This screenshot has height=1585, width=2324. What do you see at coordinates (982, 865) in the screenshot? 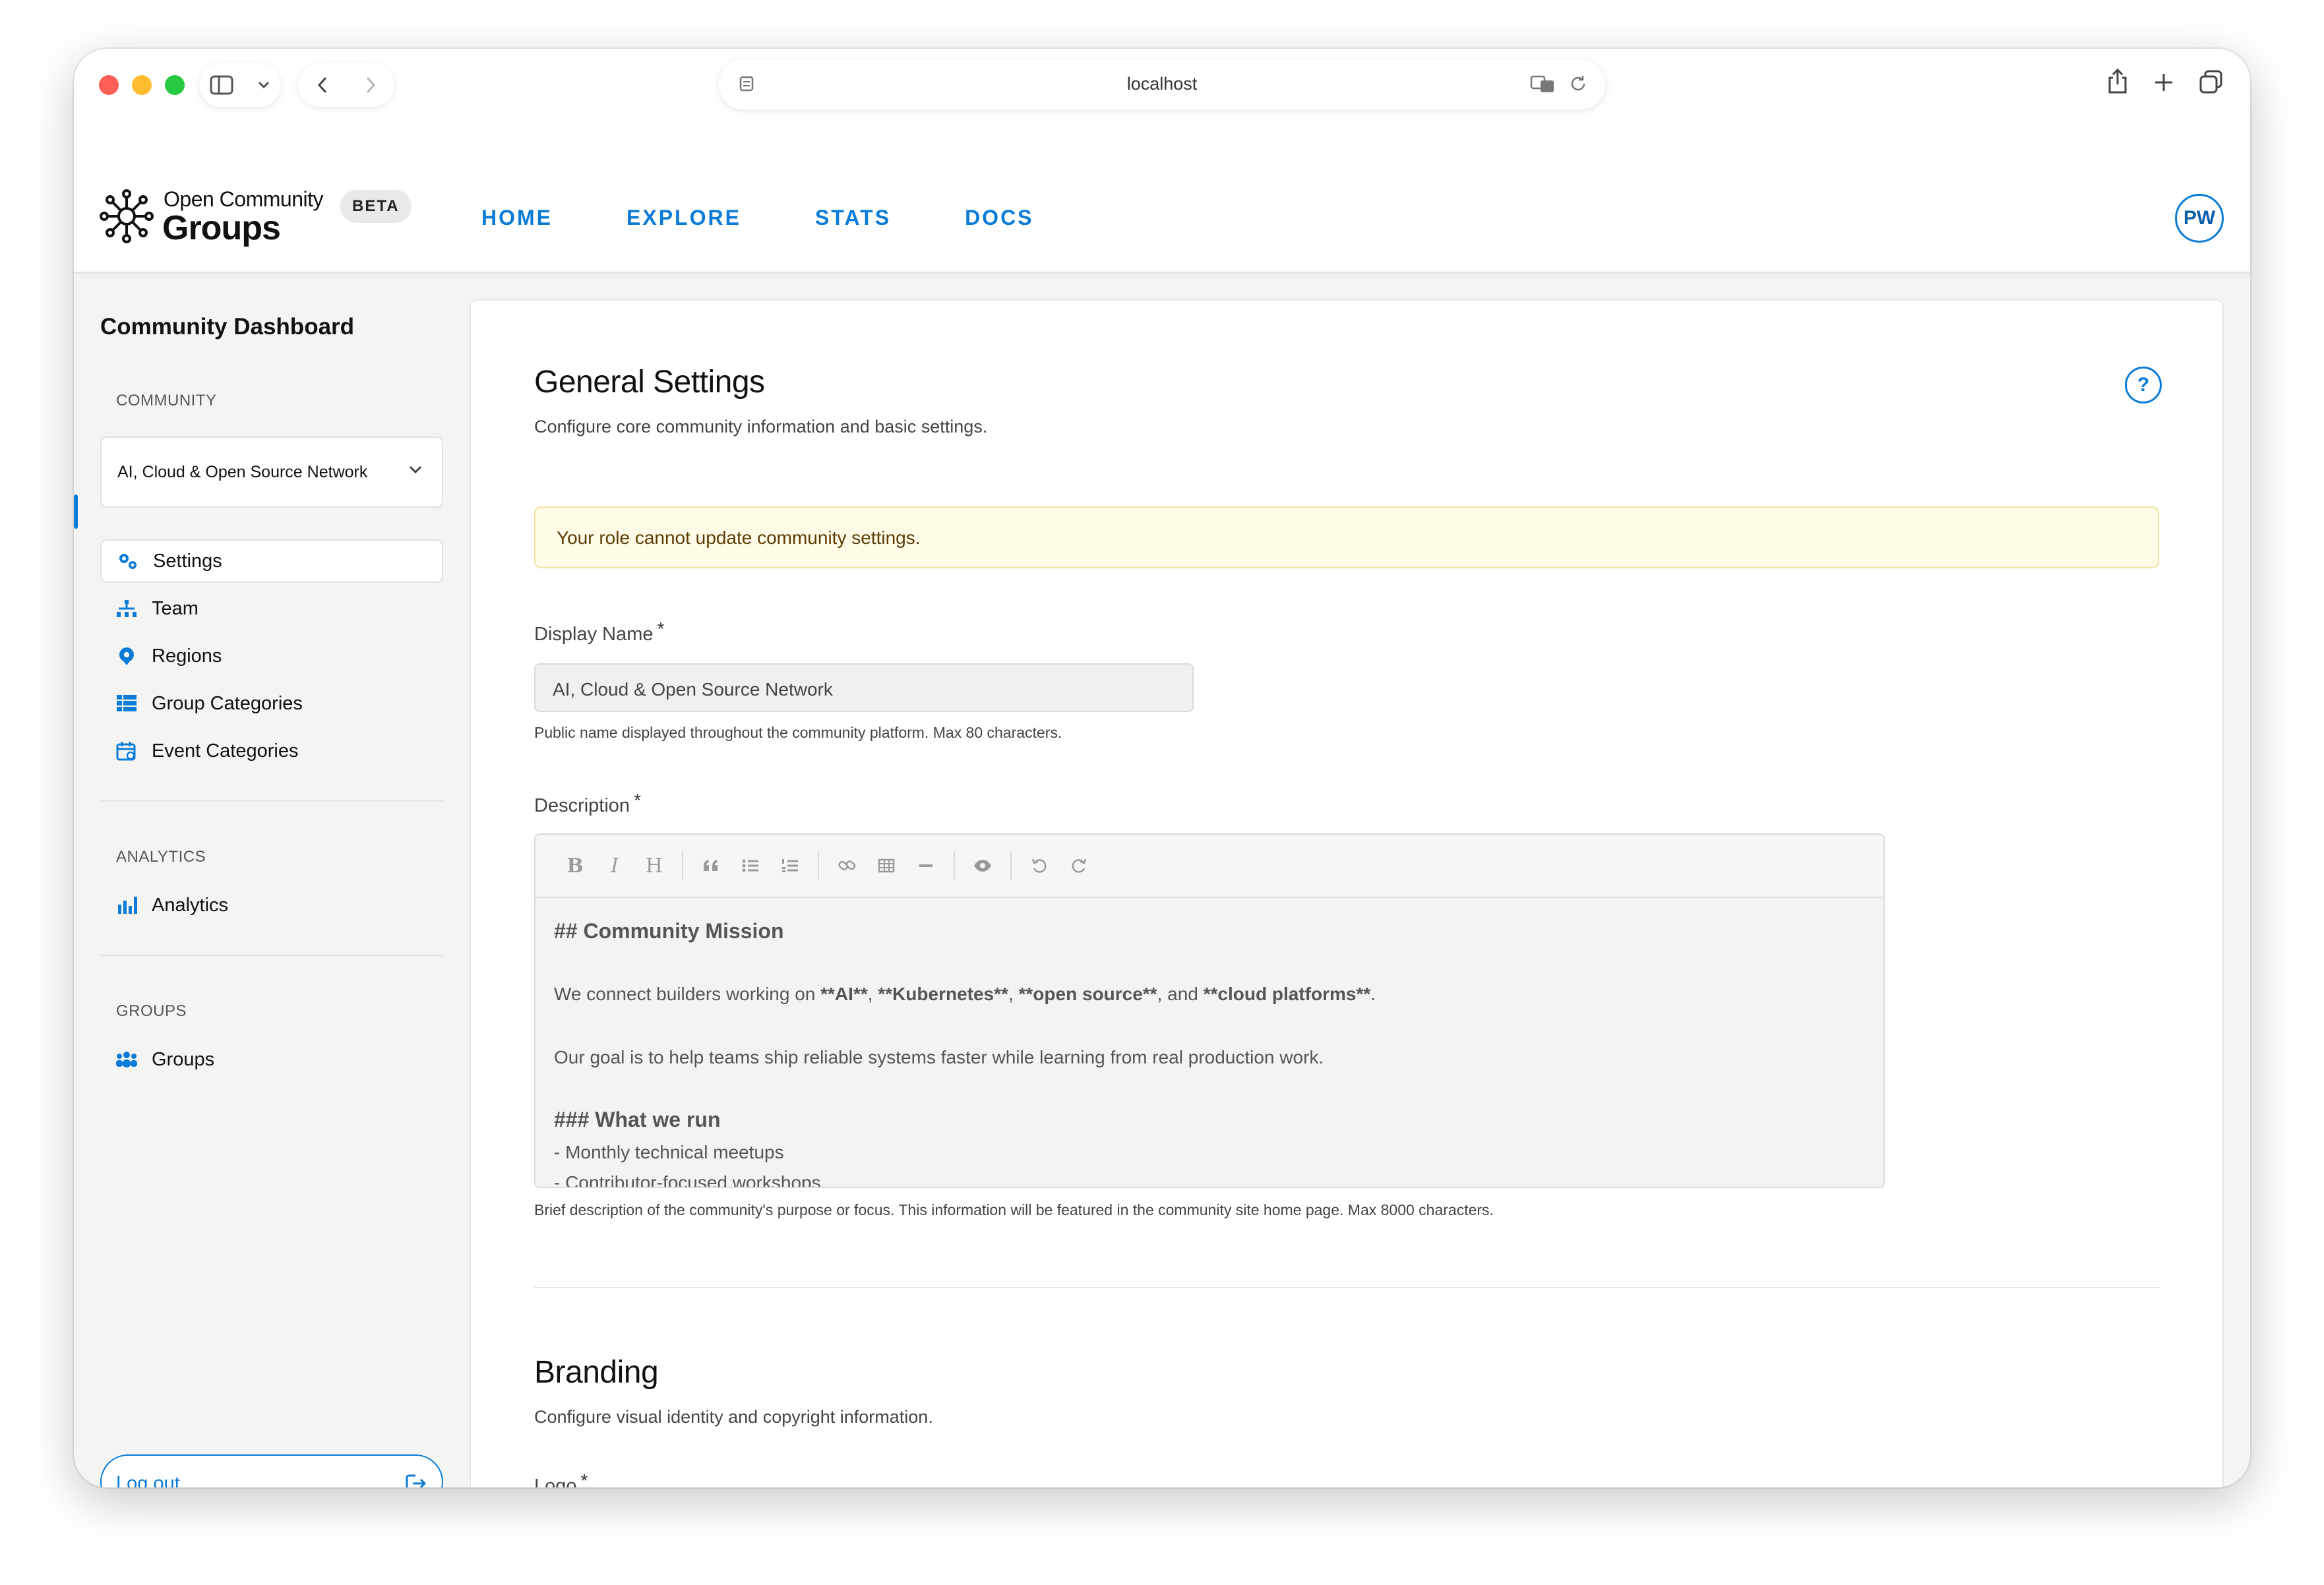
I see `preview-button` at bounding box center [982, 865].